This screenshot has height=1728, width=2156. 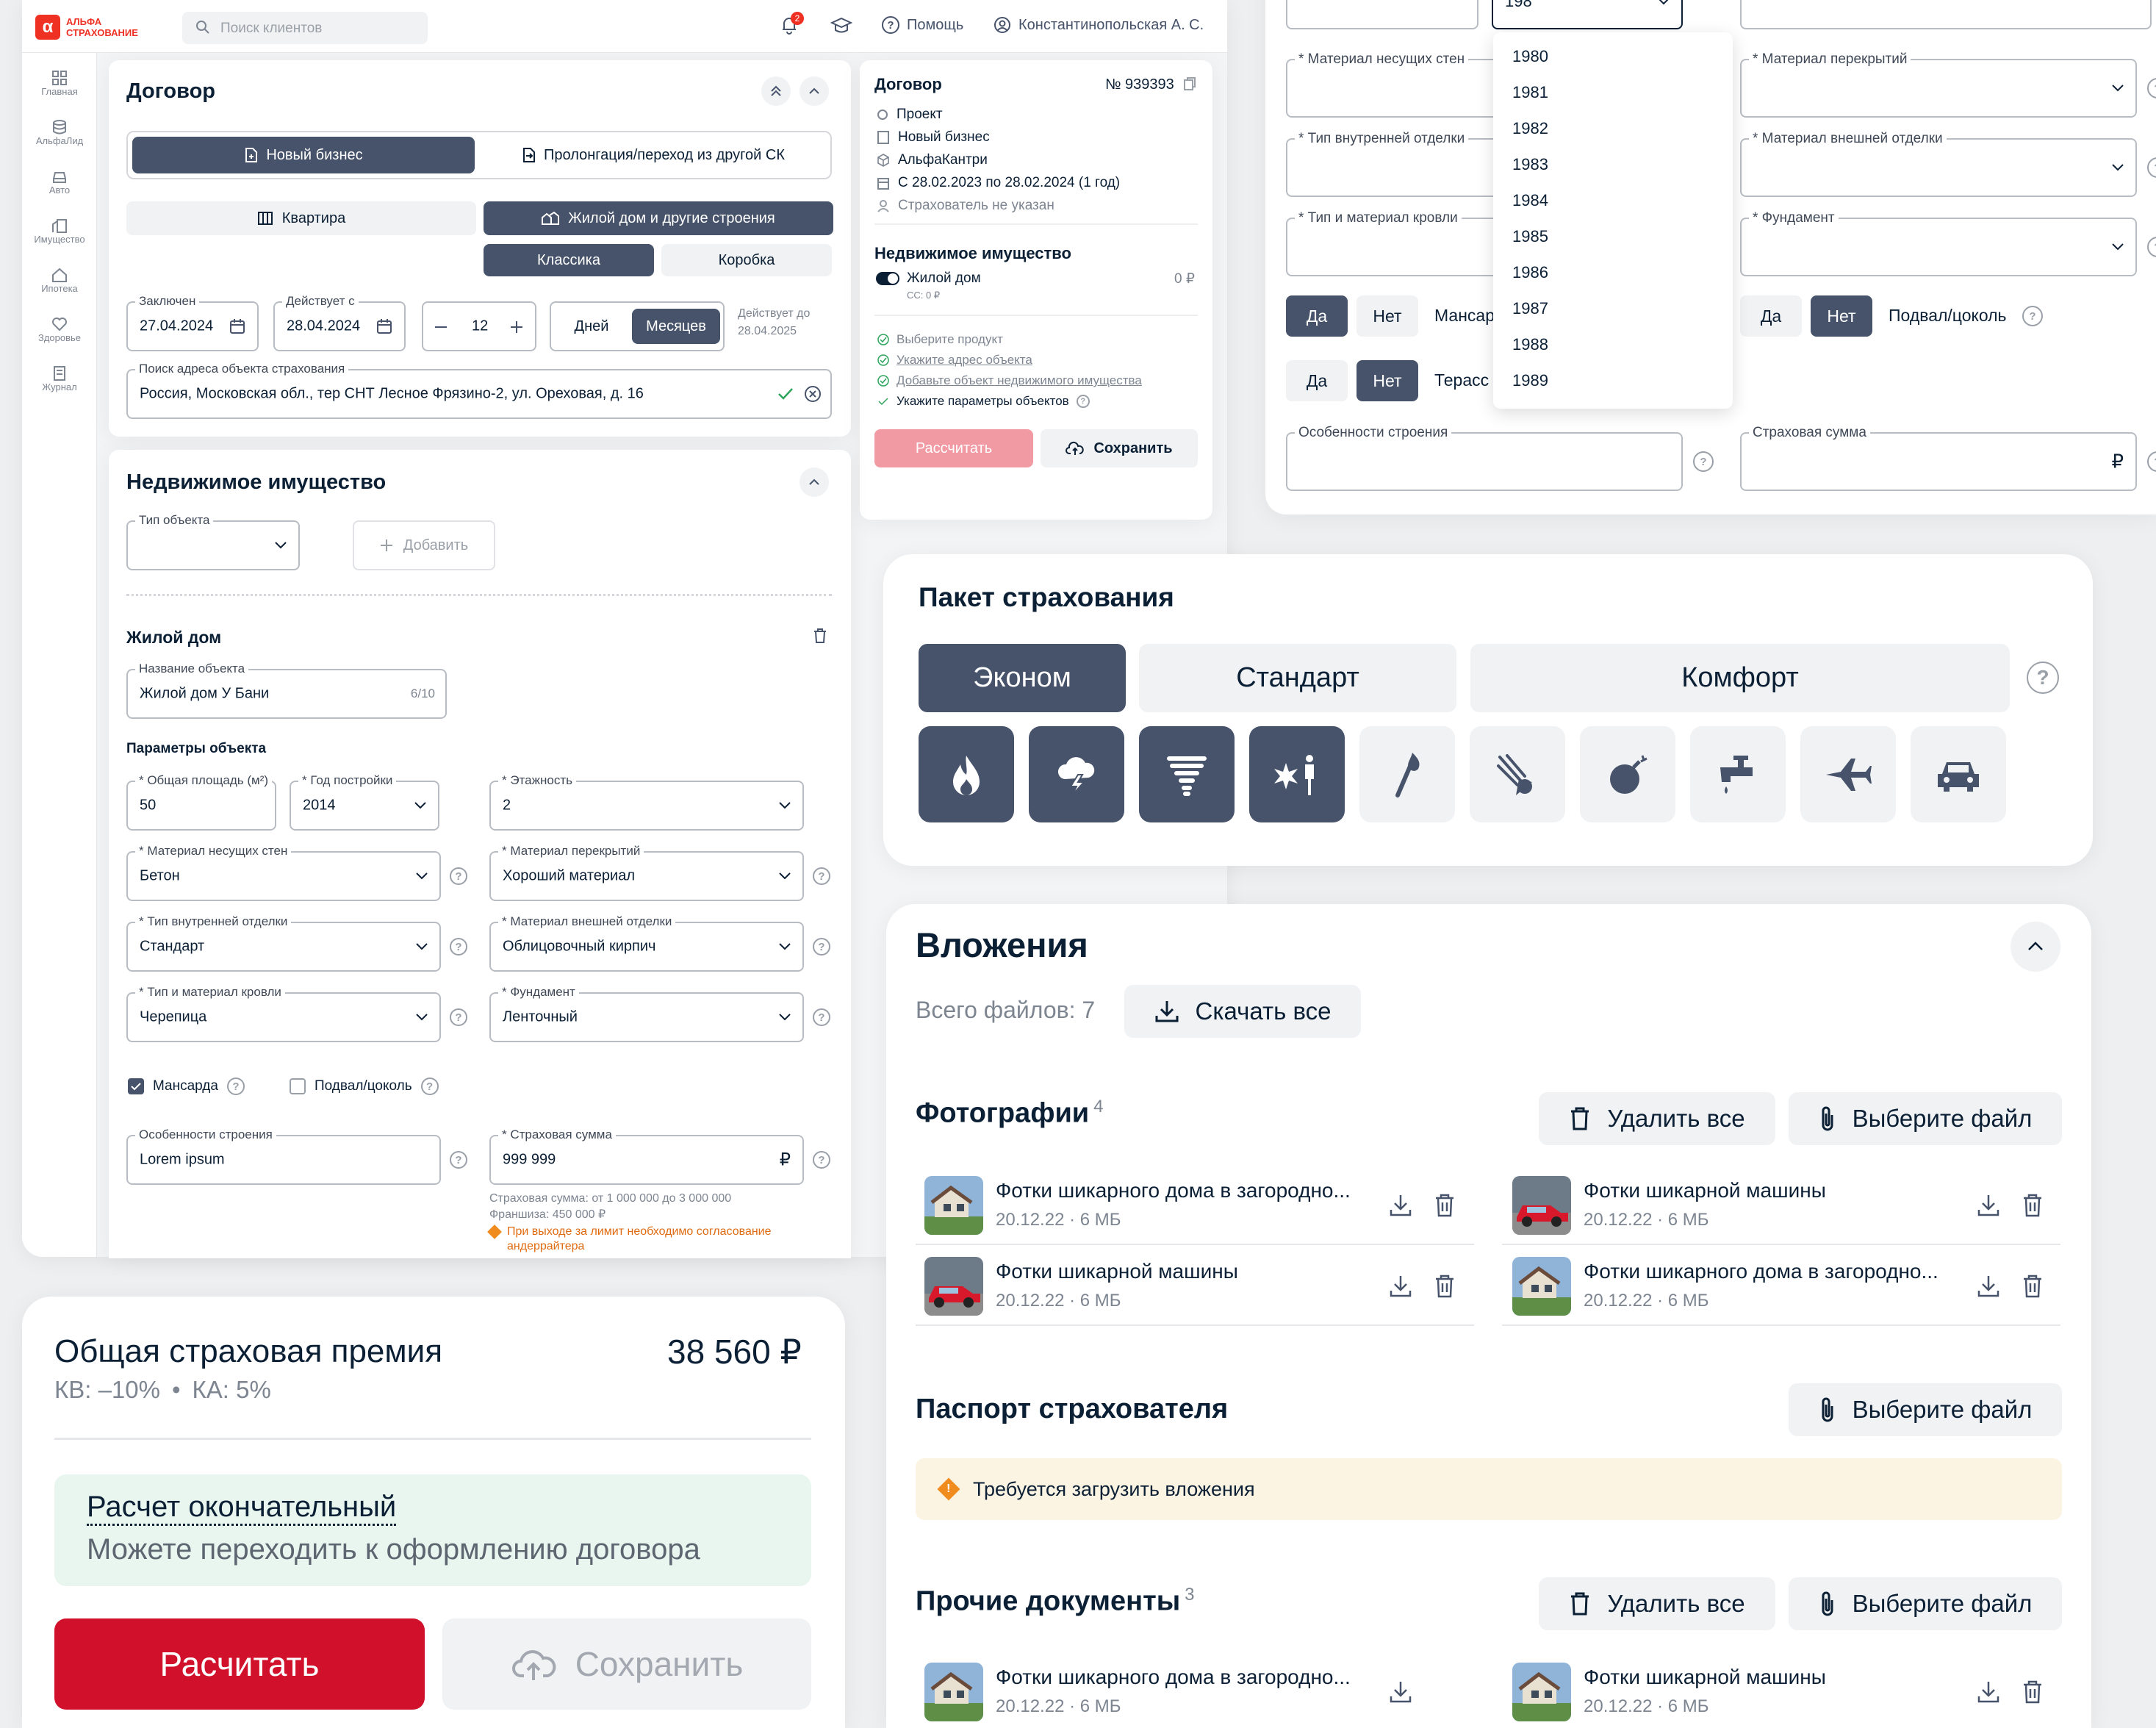 I want to click on zoom-ceiling-select: * Материал перекрытий, so click(x=1938, y=84).